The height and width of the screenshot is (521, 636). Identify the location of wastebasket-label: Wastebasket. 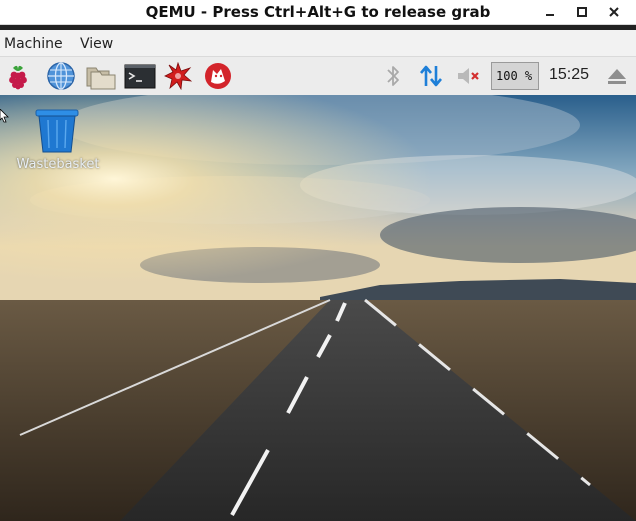
(58, 164).